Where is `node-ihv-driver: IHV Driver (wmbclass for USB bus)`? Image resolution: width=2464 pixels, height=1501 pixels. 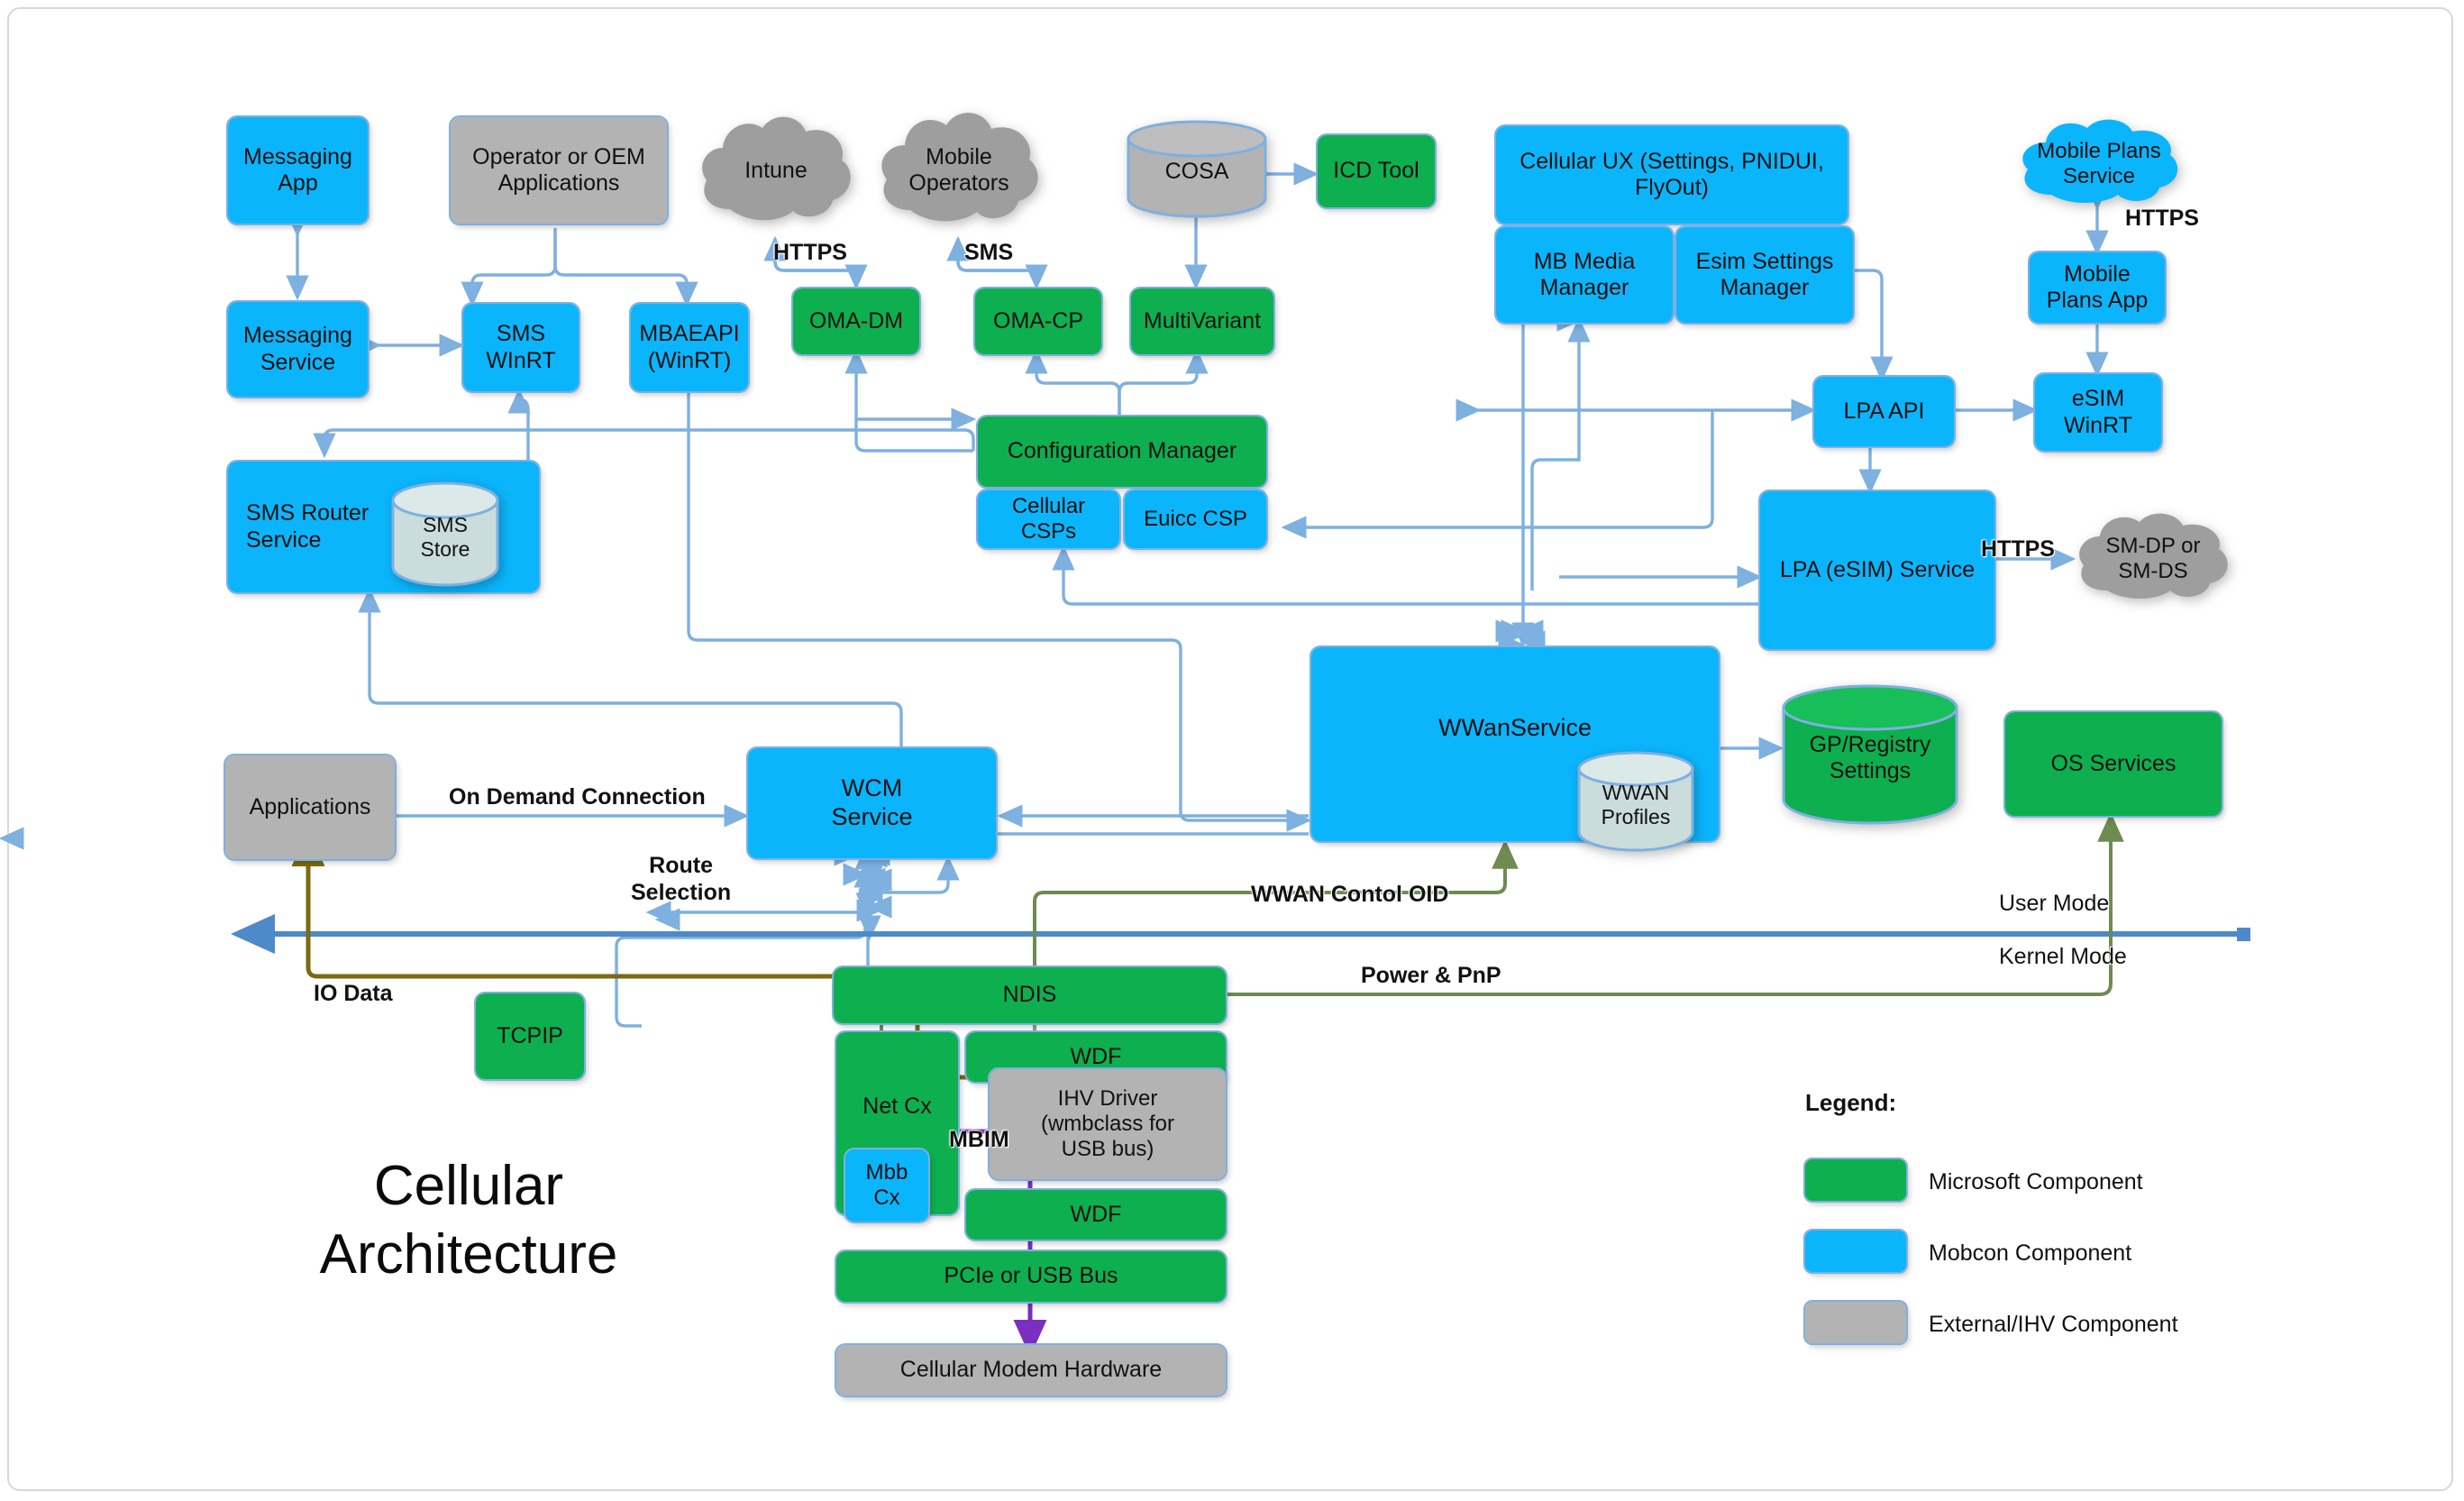
node-ihv-driver: IHV Driver (wmbclass for USB bus) is located at coordinates (1107, 1124).